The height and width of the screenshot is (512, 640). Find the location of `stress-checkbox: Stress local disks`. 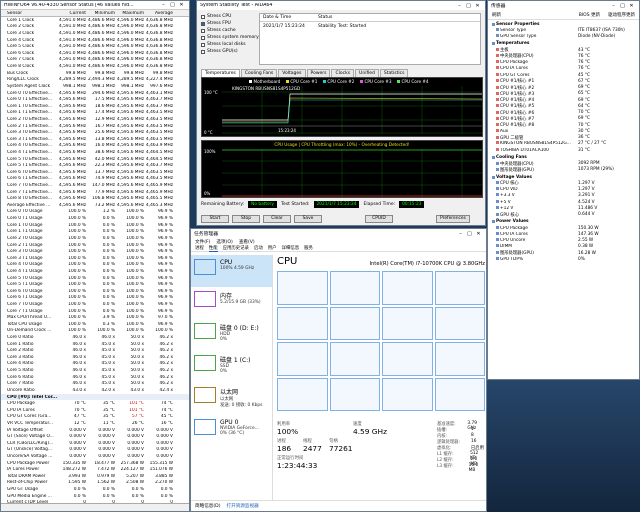

stress-checkbox: Stress local disks is located at coordinates (230, 44).